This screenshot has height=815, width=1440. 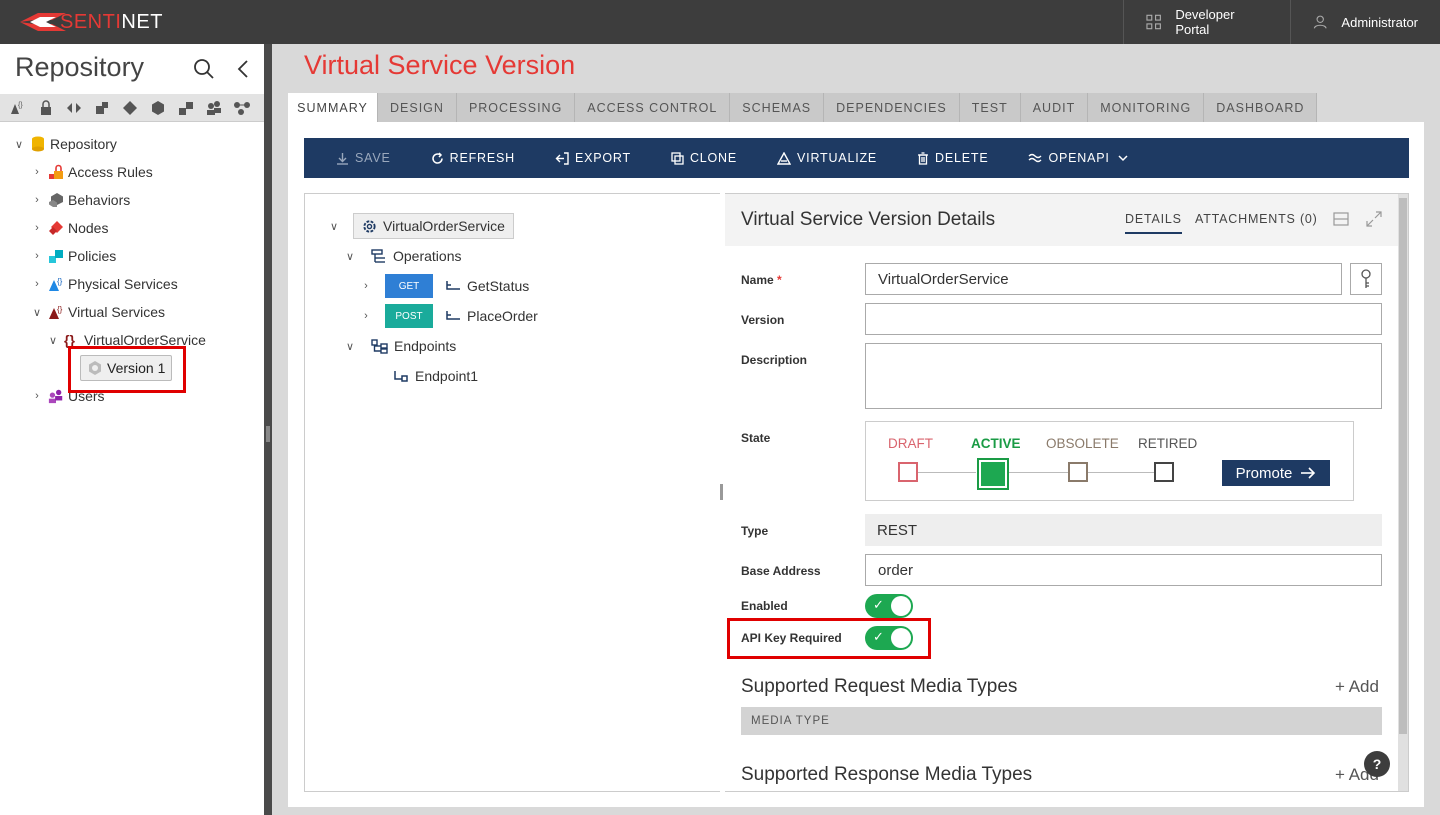 I want to click on tree-node-nodes: › Nodes, so click(x=68, y=228).